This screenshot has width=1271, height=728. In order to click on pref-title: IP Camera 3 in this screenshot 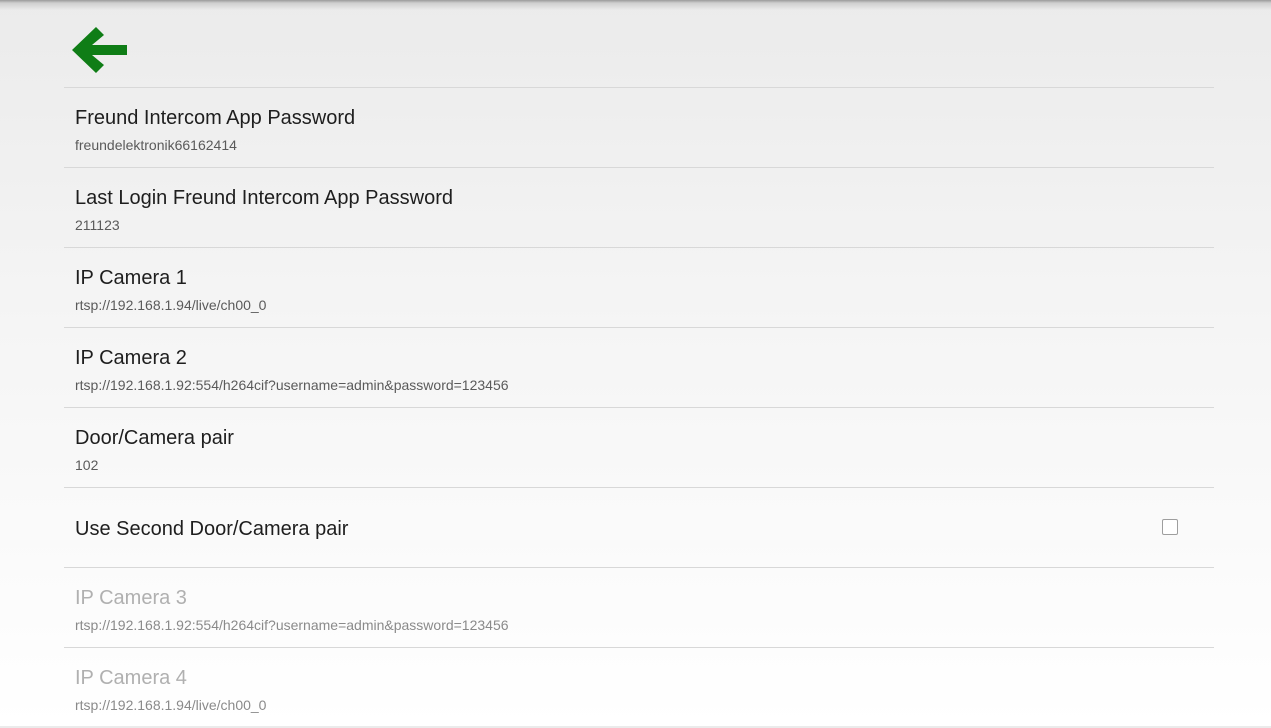, I will do `click(131, 598)`.